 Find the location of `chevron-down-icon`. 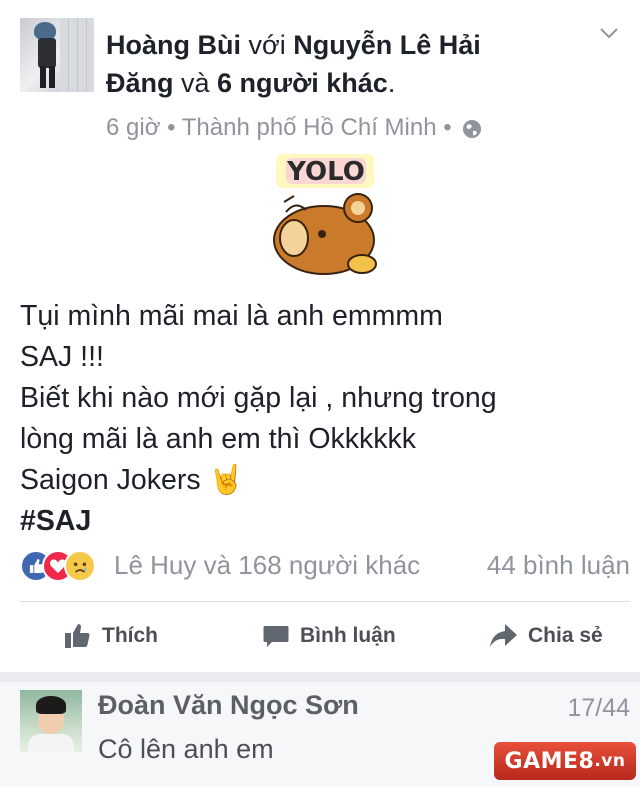

chevron-down-icon is located at coordinates (609, 33).